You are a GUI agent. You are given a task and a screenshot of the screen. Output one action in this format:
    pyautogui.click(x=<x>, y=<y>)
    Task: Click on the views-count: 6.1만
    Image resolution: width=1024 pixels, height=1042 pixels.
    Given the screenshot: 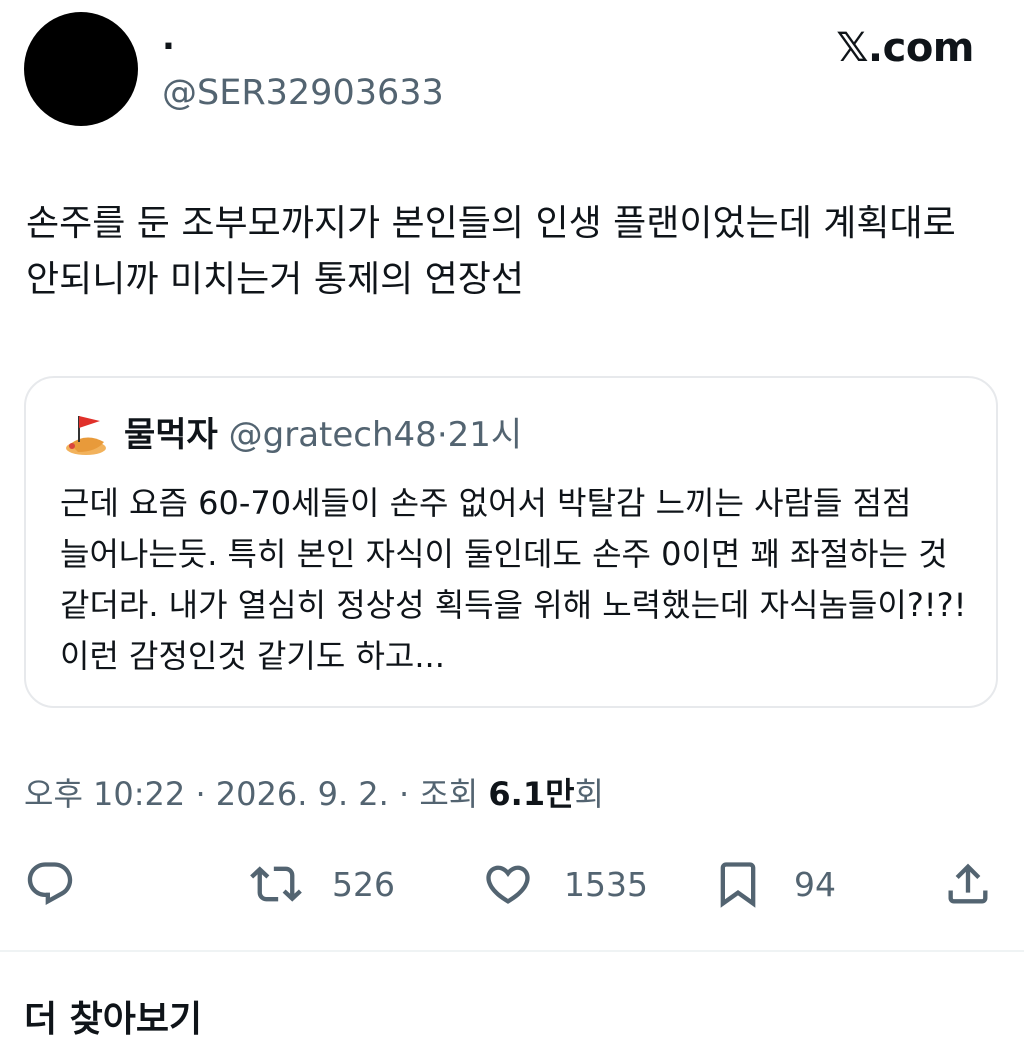 What is the action you would take?
    pyautogui.click(x=531, y=794)
    